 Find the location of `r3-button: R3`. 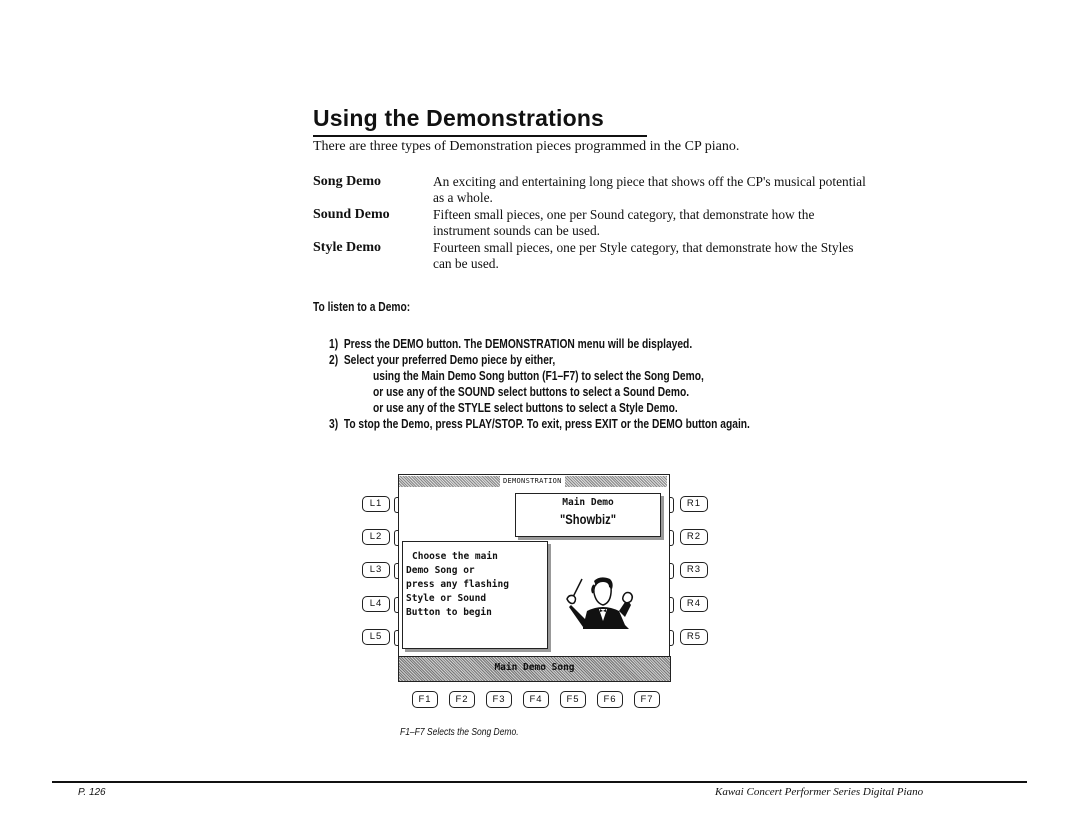

r3-button: R3 is located at coordinates (694, 570).